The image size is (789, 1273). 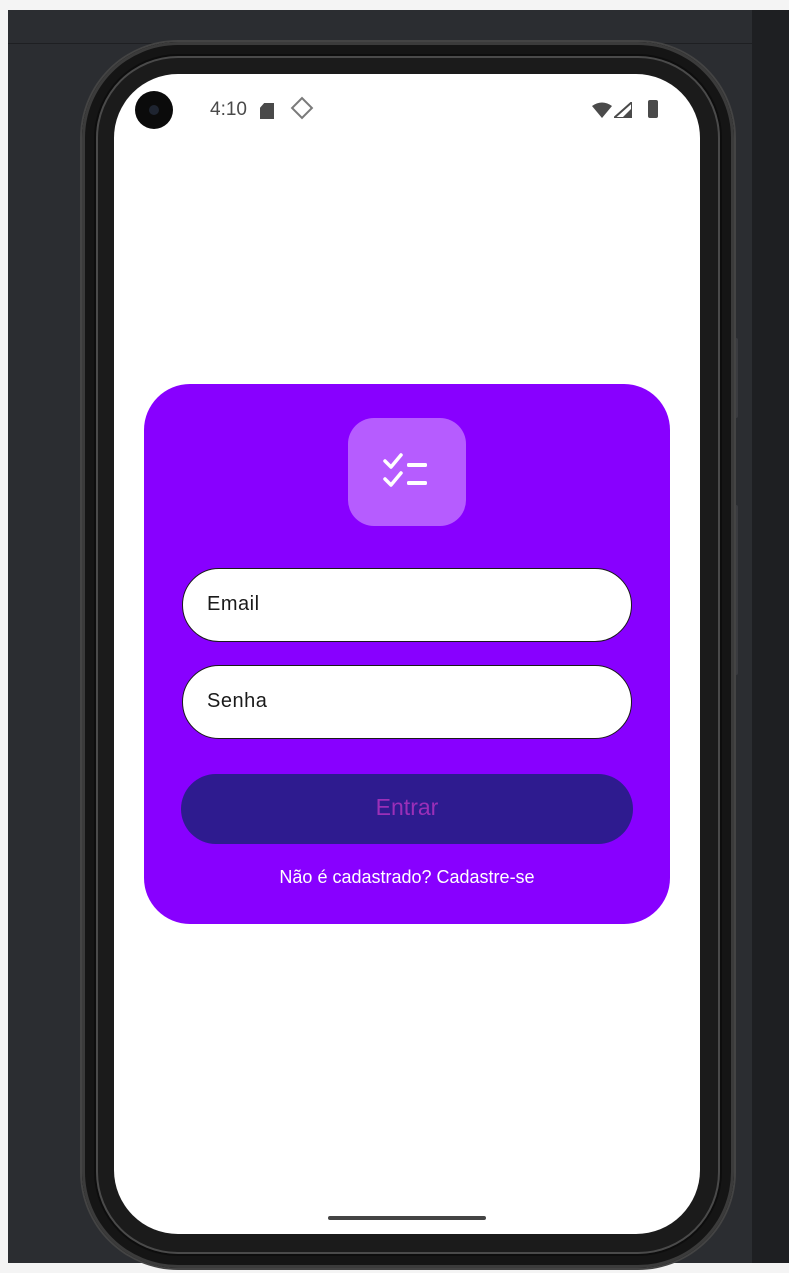 What do you see at coordinates (407, 605) in the screenshot?
I see `email-field: Email` at bounding box center [407, 605].